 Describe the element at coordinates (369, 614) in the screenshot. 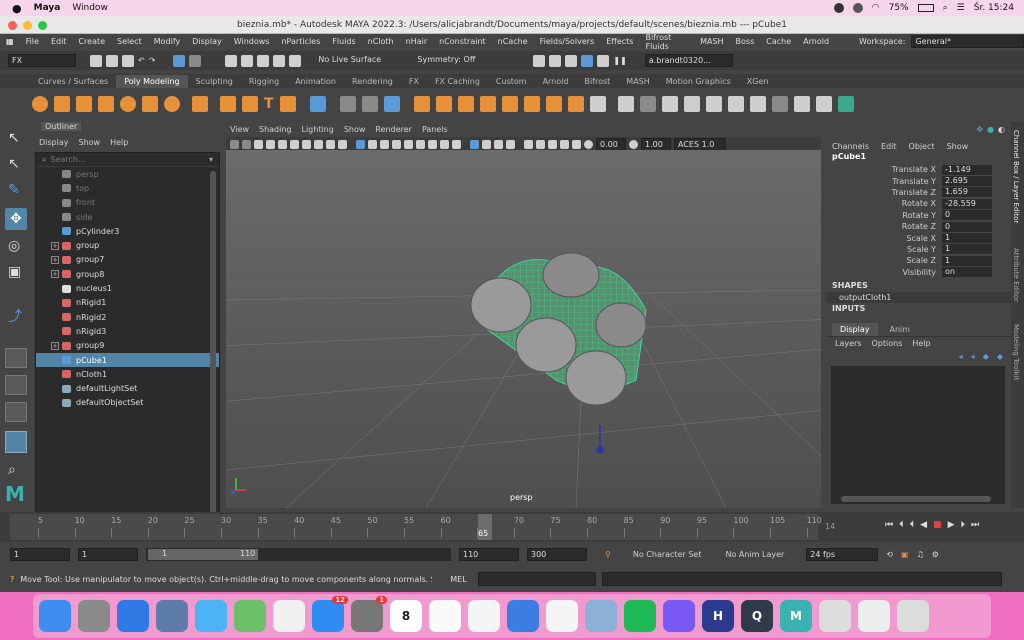

I see `system-prefs-icon: 1` at that location.